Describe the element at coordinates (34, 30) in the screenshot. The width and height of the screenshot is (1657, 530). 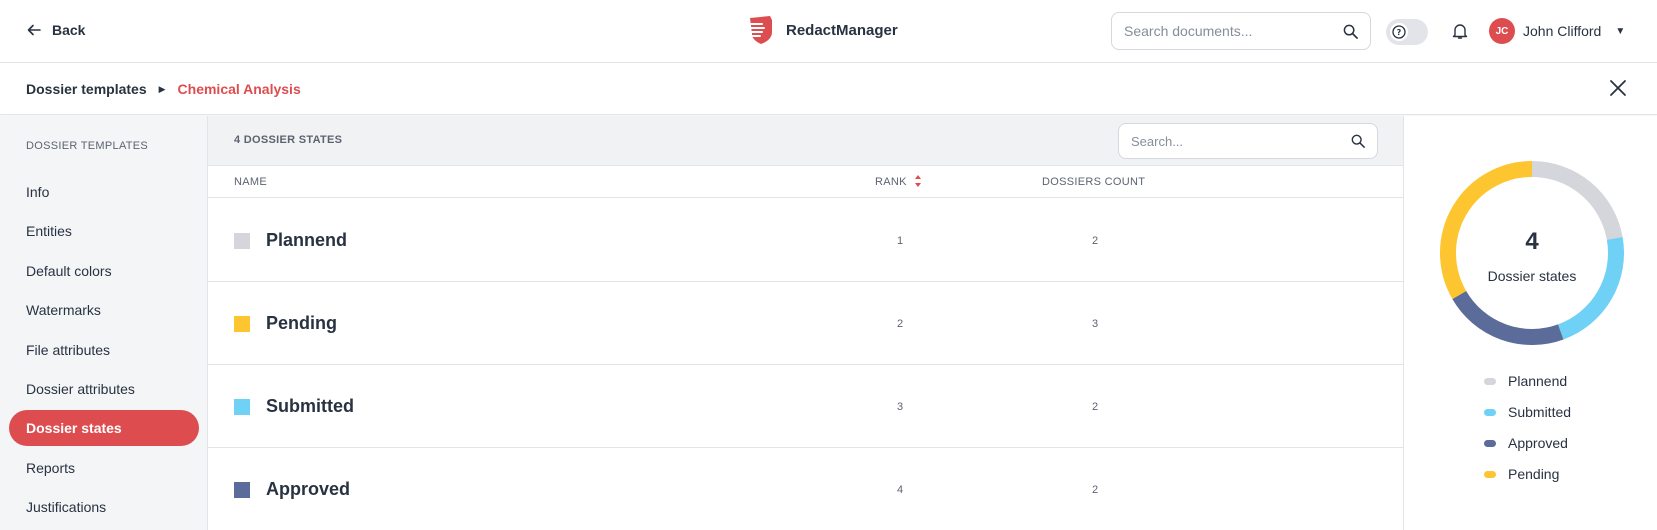
I see `arrow-left-icon` at that location.